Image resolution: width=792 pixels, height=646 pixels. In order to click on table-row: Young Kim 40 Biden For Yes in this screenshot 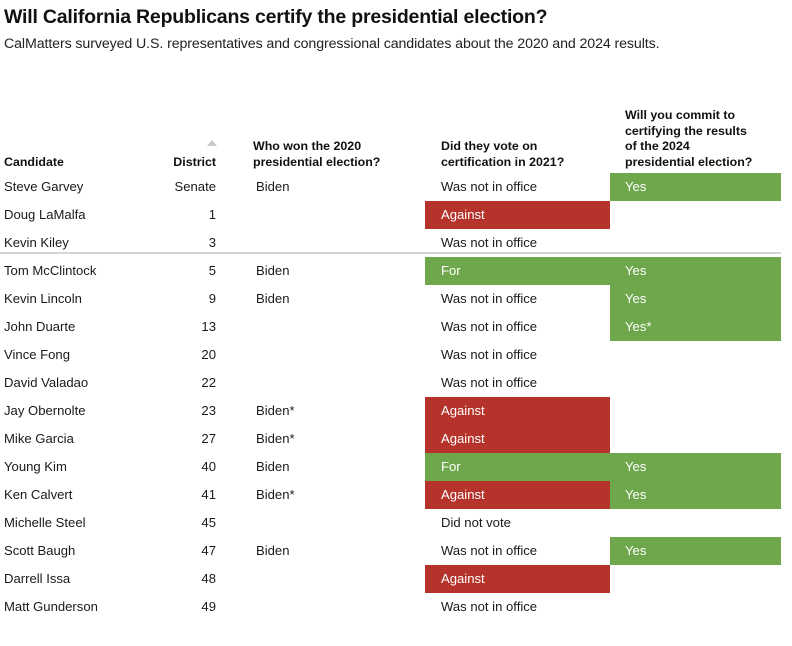, I will do `click(396, 467)`.